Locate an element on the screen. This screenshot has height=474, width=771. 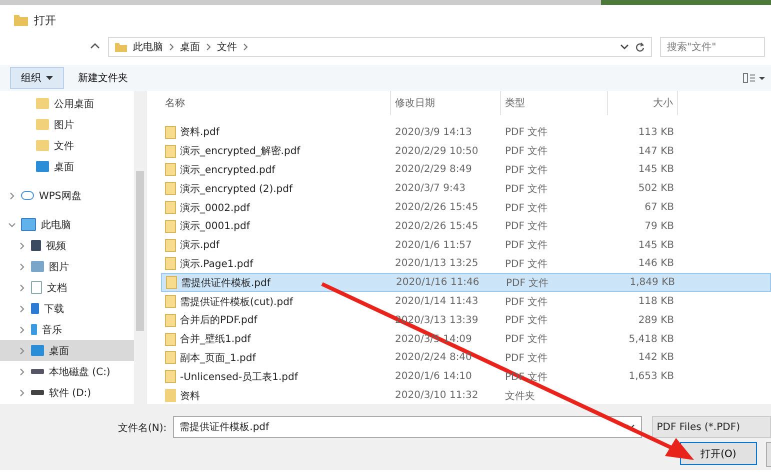
music-icon is located at coordinates (34, 329).